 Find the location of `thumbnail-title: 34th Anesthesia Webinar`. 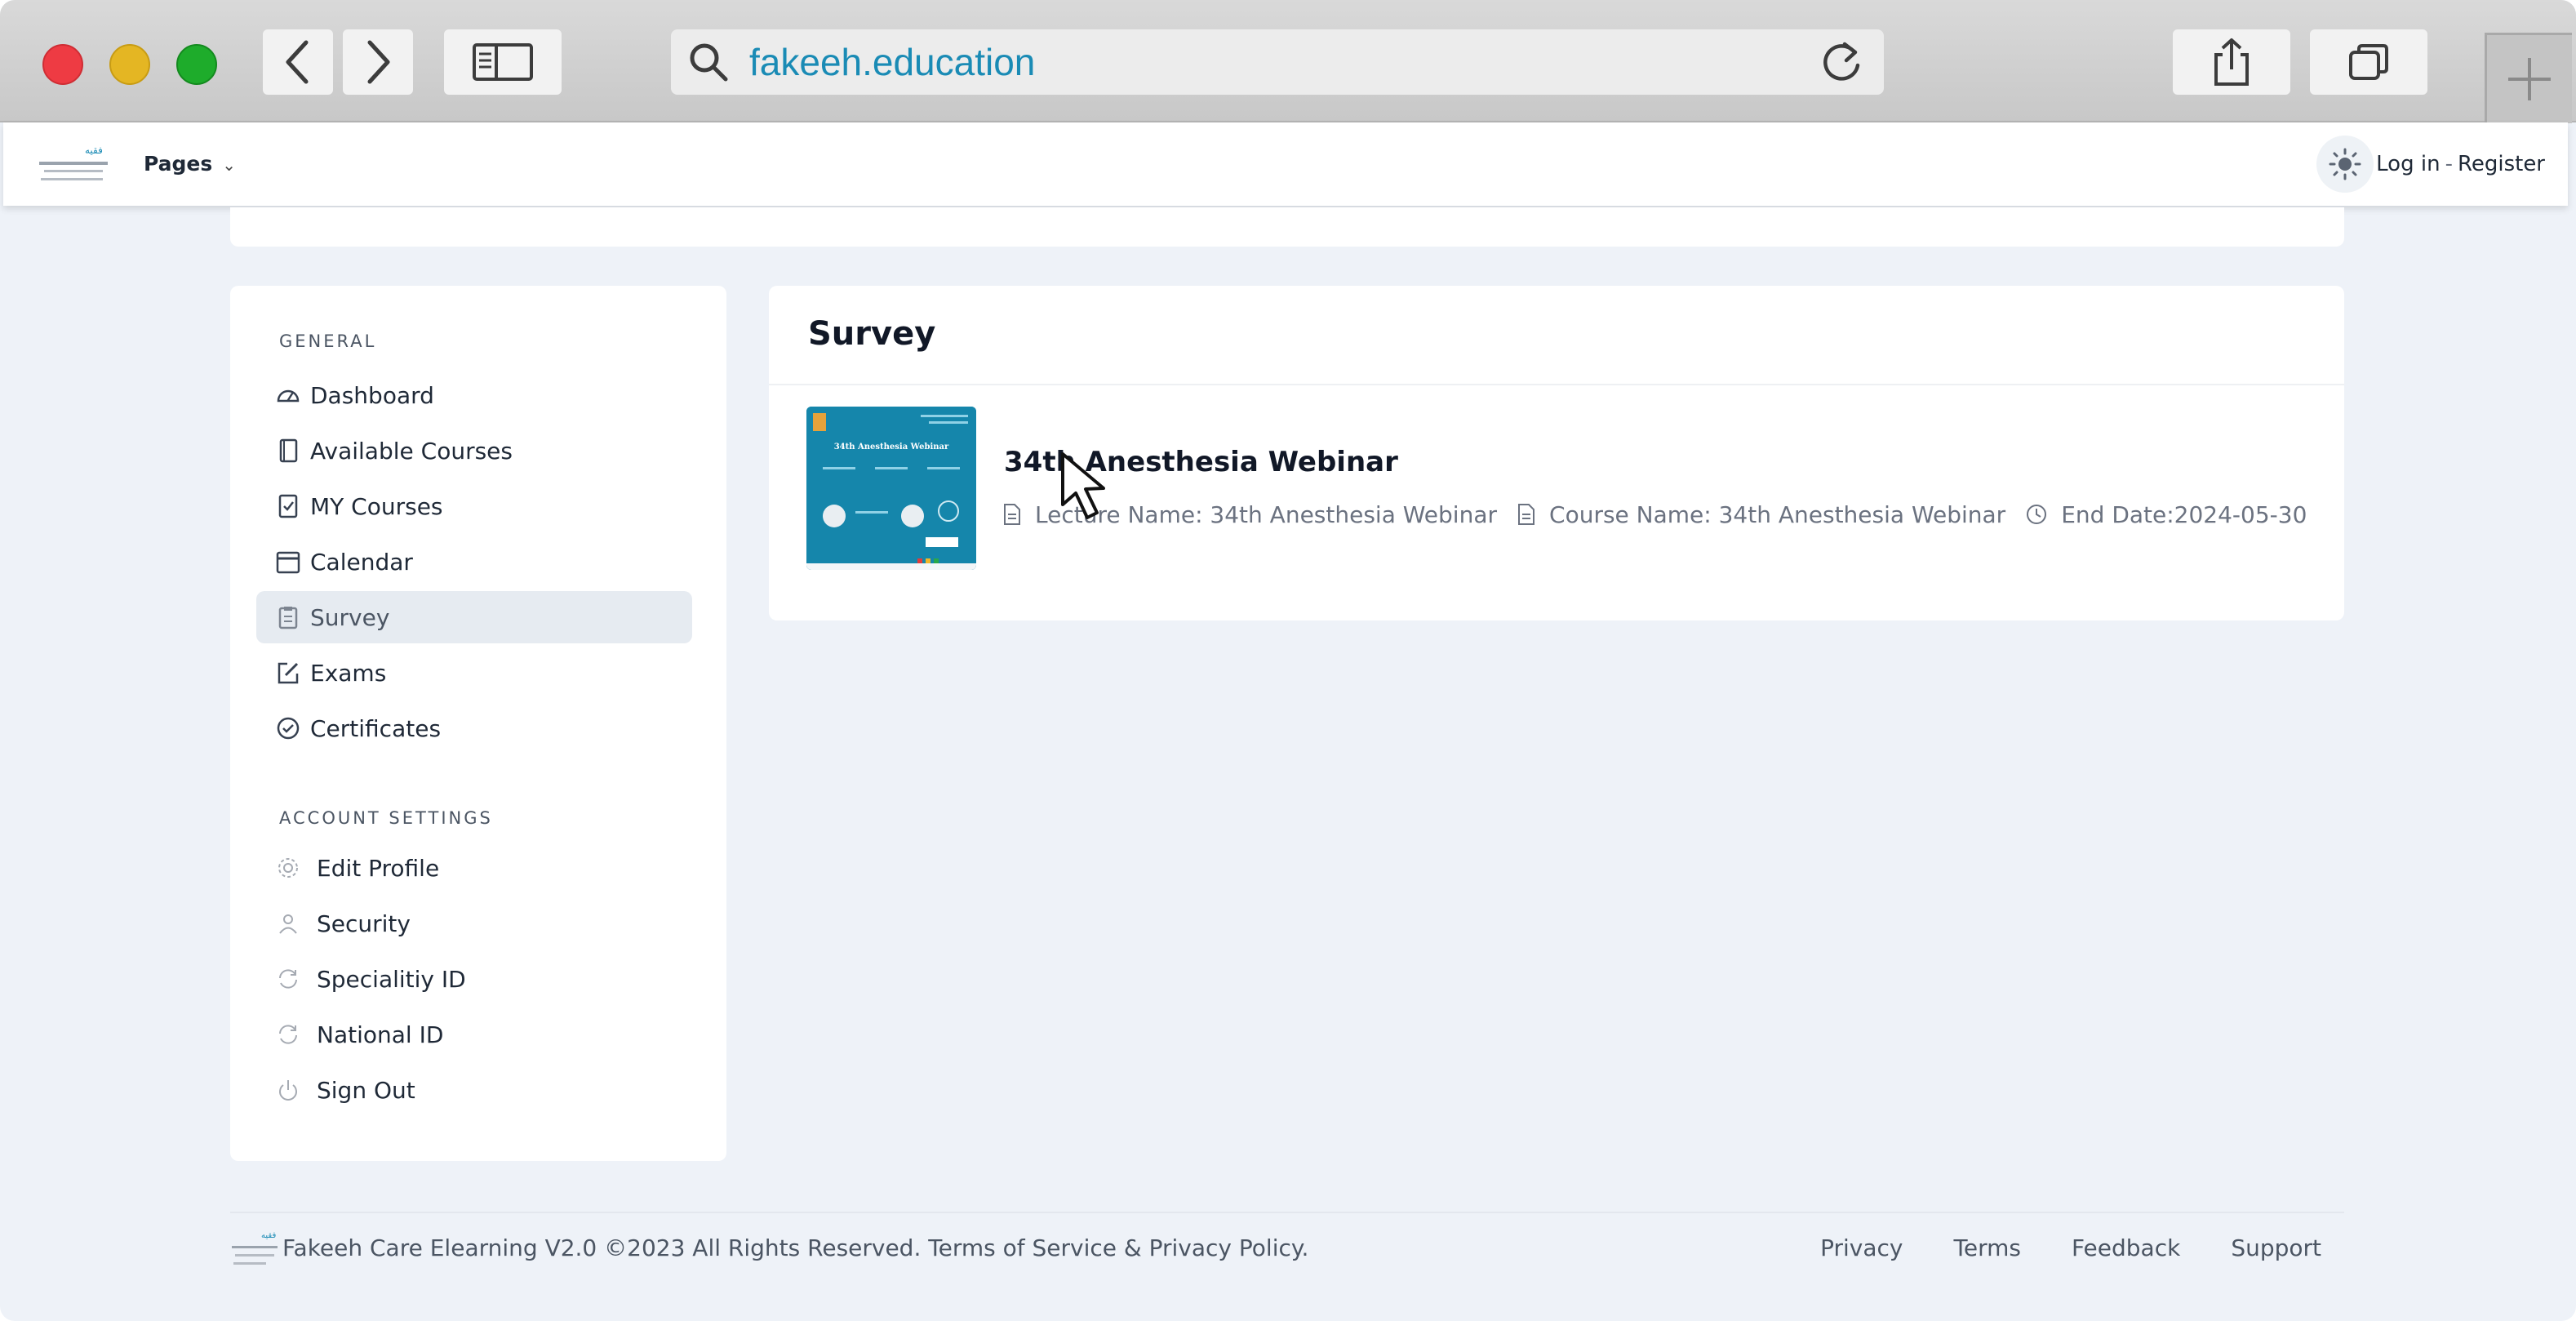

thumbnail-title: 34th Anesthesia Webinar is located at coordinates (891, 447).